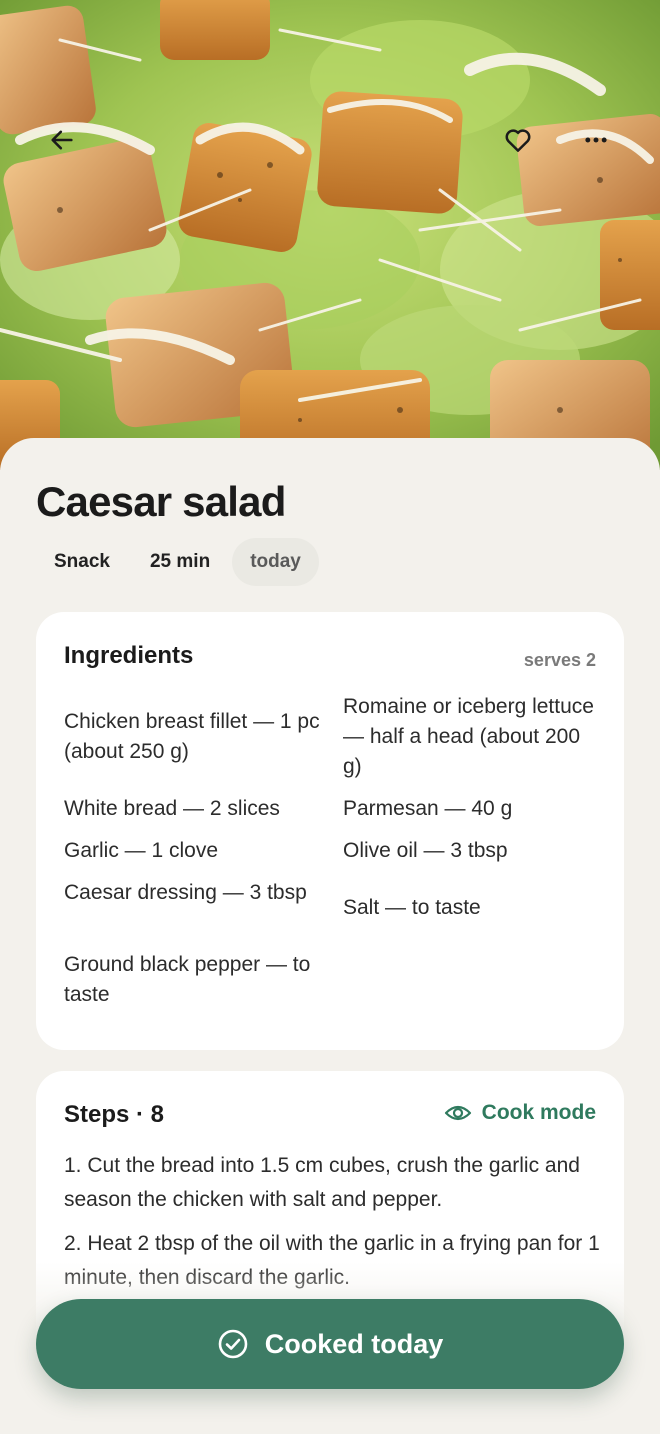 The height and width of the screenshot is (1434, 660). What do you see at coordinates (559, 660) in the screenshot?
I see `servings-label: serves 2` at bounding box center [559, 660].